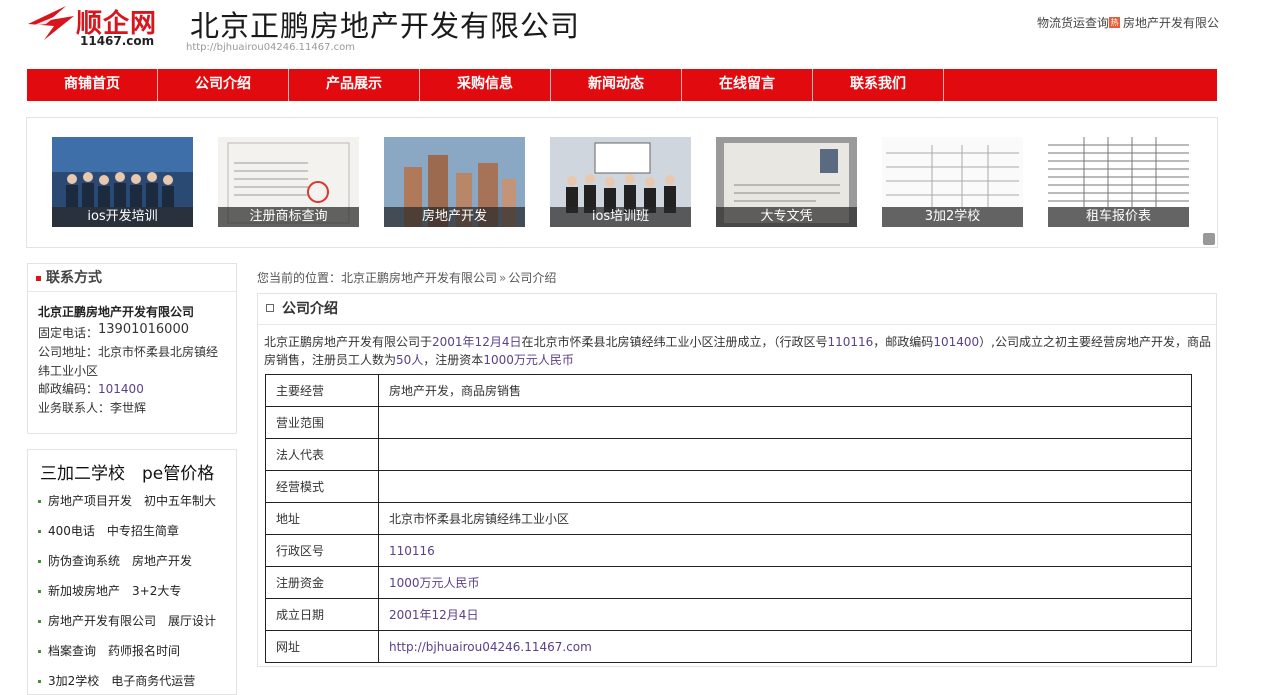  Describe the element at coordinates (299, 278) in the screenshot. I see `breadcrumb-prefix: 您当前的位置：` at that location.